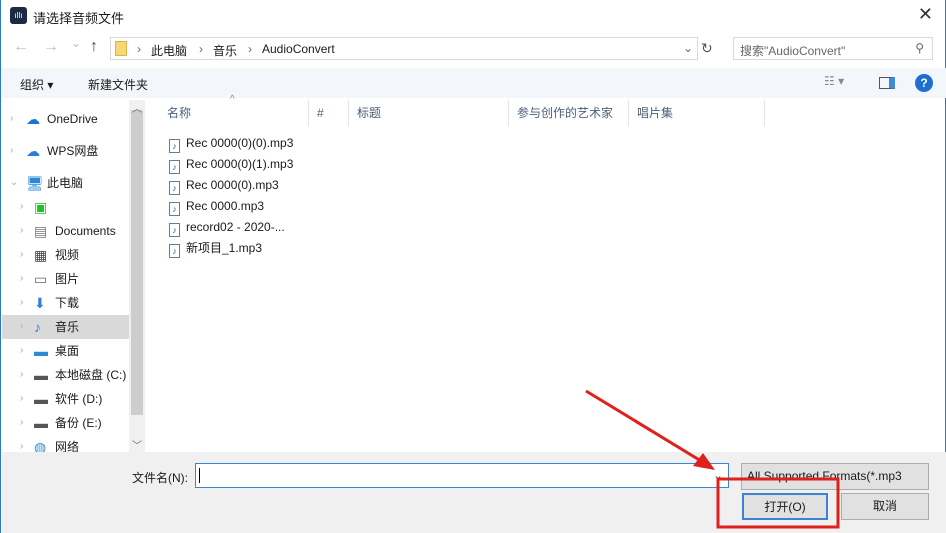  I want to click on arrow-head, so click(704, 461).